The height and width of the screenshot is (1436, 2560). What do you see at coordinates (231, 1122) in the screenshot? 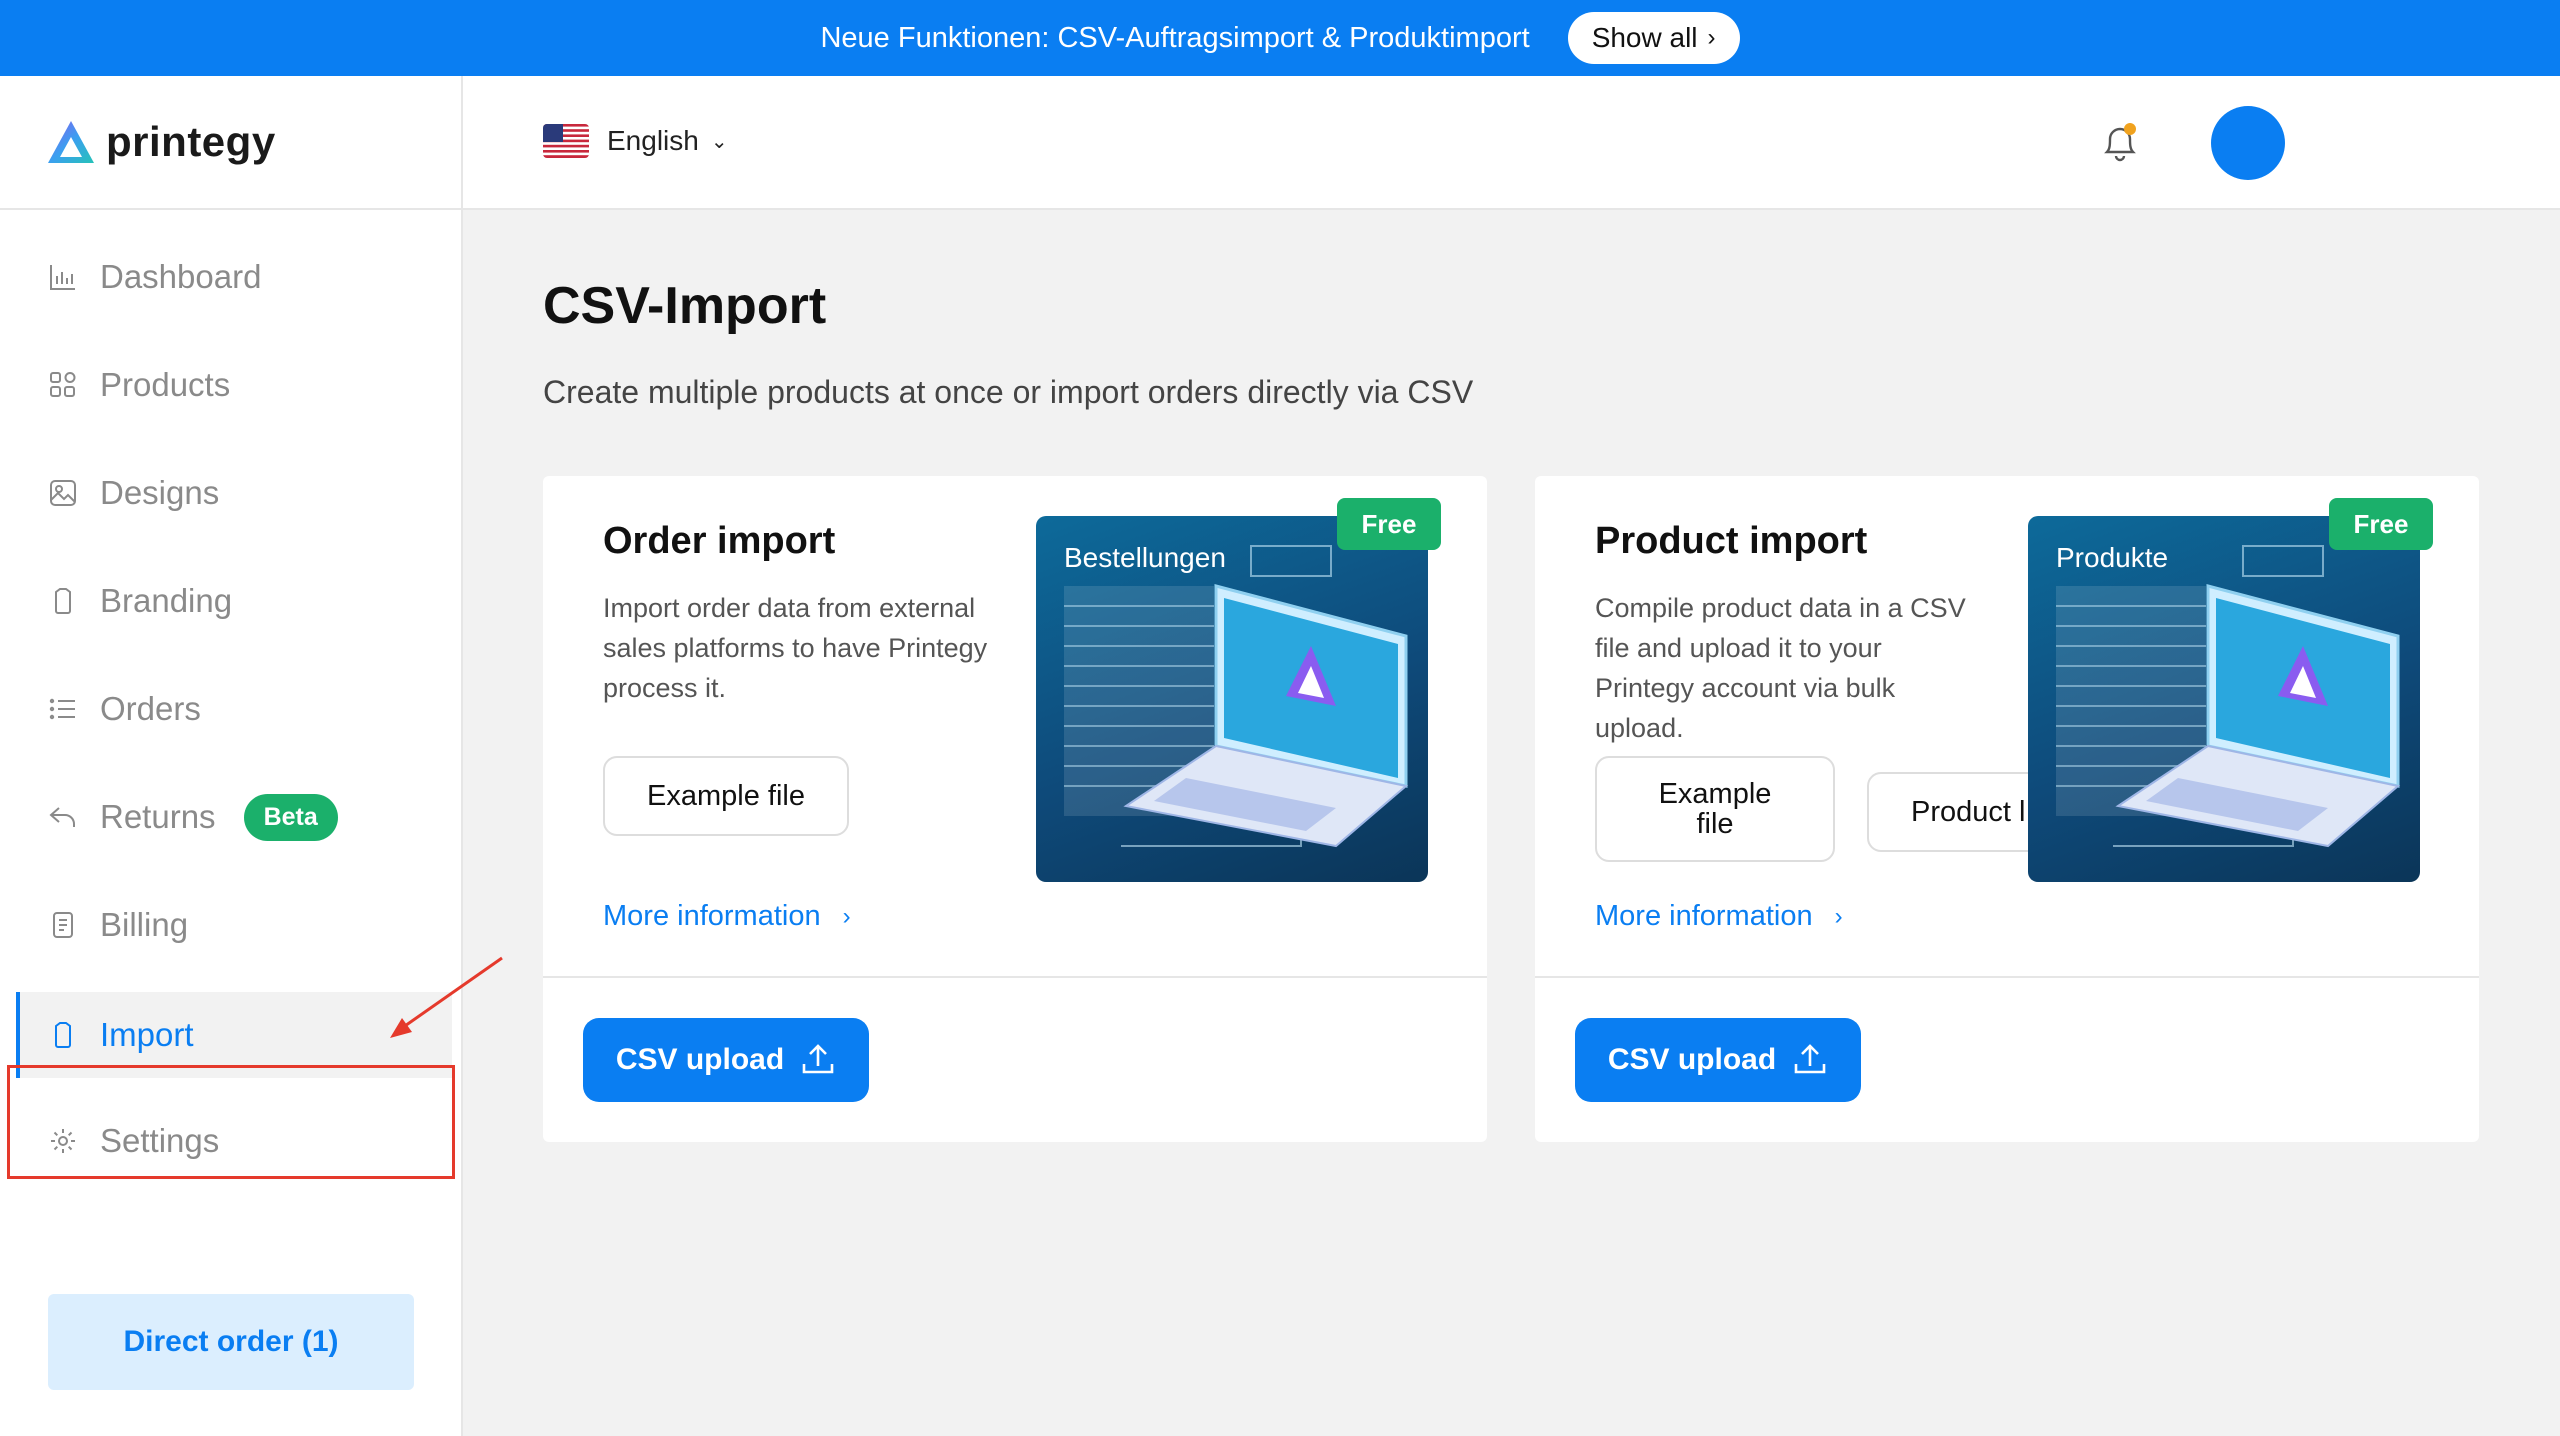
I see `import-highlight-box` at bounding box center [231, 1122].